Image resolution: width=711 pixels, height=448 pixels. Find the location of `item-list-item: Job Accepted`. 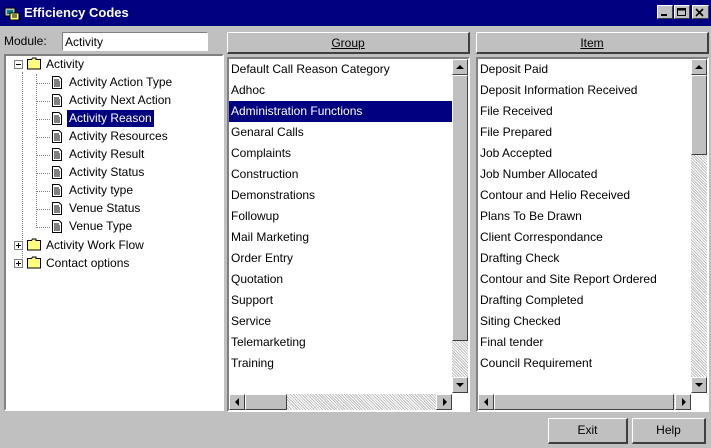

item-list-item: Job Accepted is located at coordinates (584, 153).